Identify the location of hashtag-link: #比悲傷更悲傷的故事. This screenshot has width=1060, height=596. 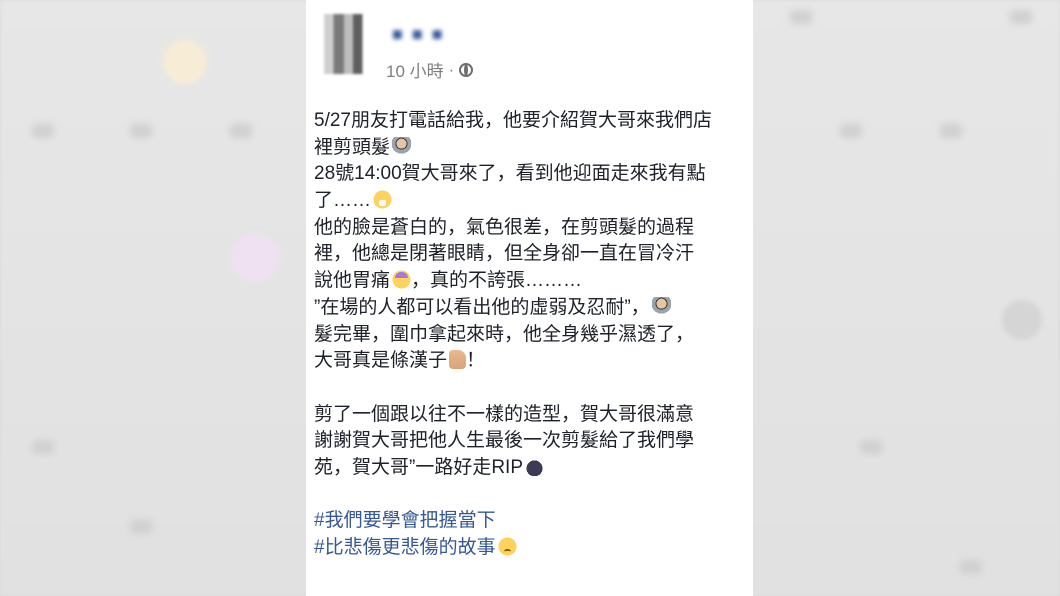
(405, 547).